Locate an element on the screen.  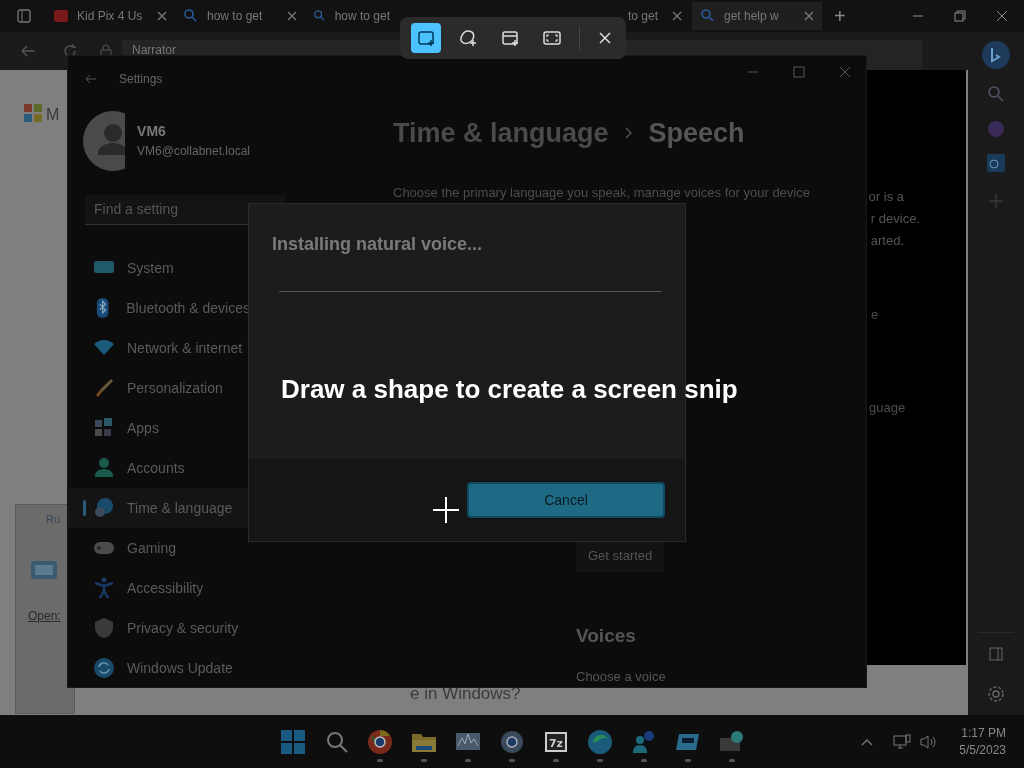
sidebar-panel-icon is located at coordinates (996, 654).